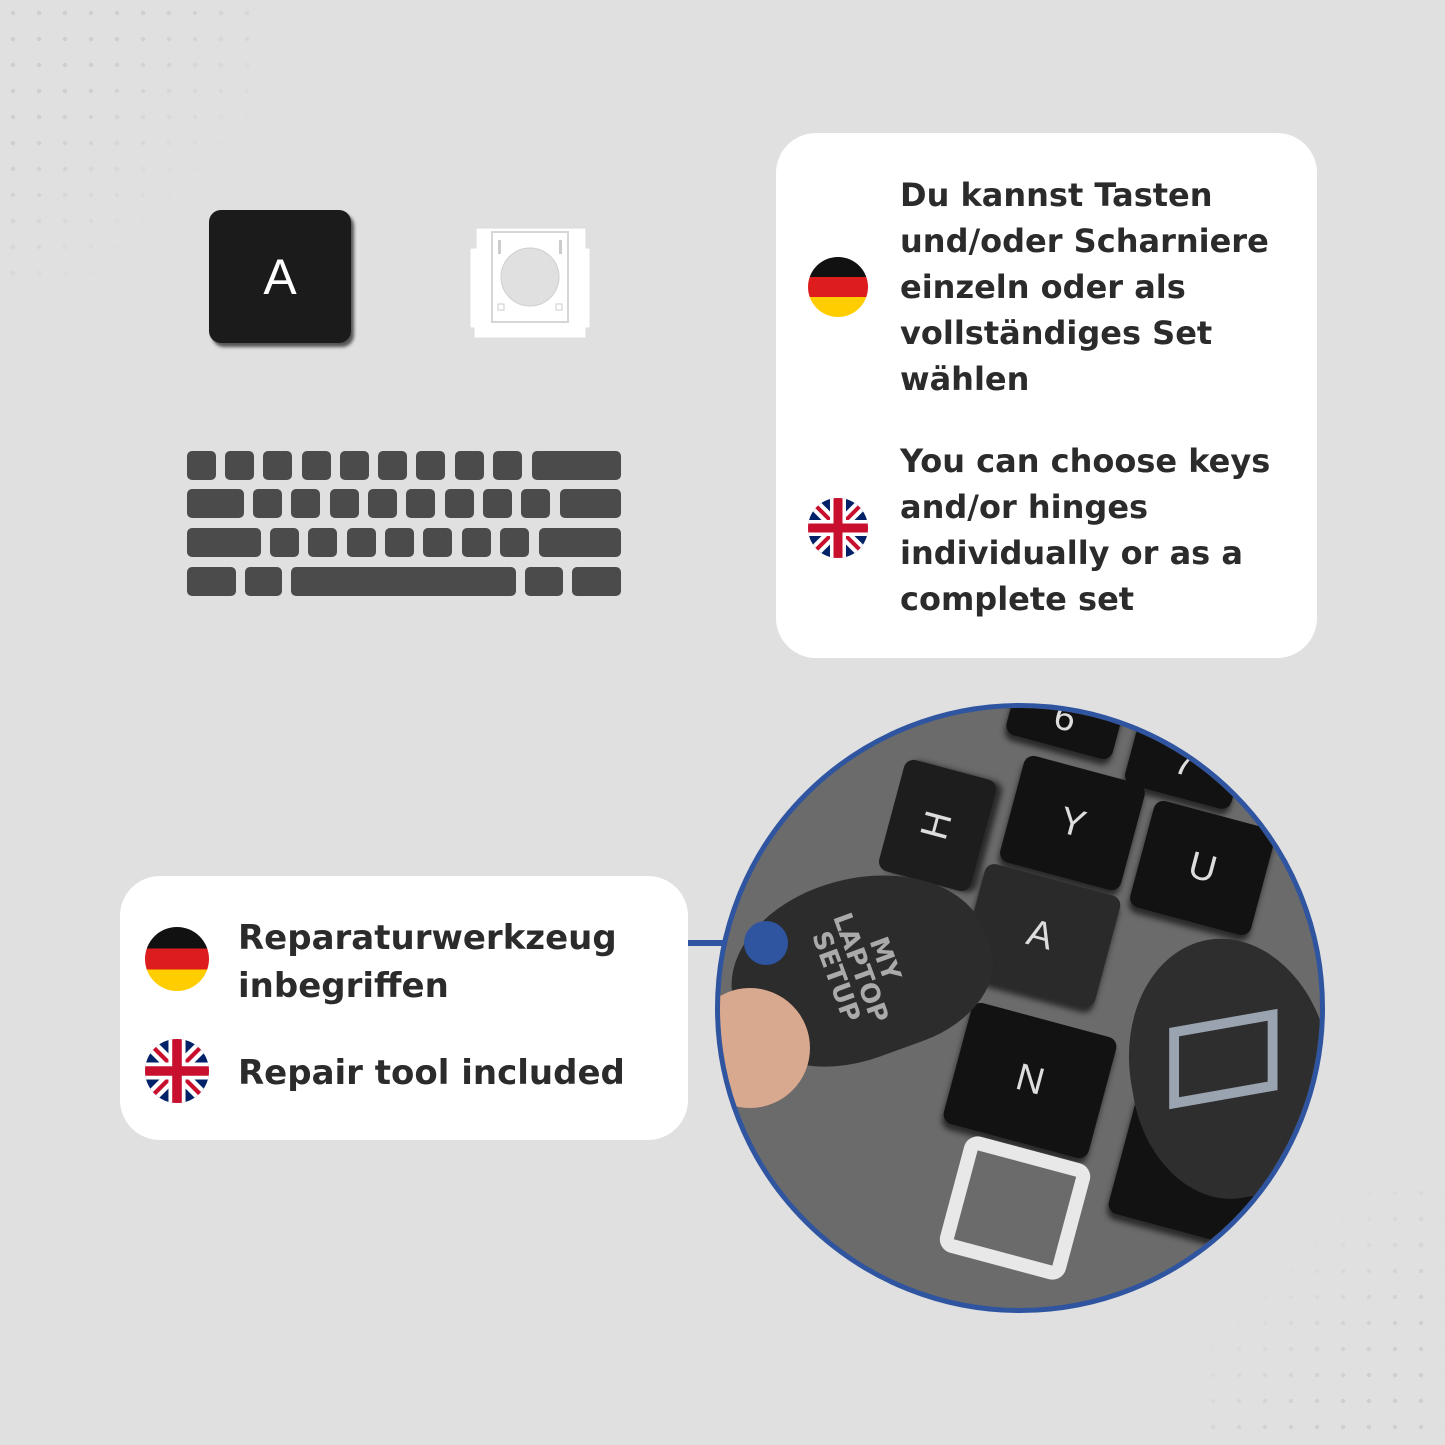  What do you see at coordinates (856, 967) in the screenshot?
I see `tool-text: MY LAPTOP SETUP` at bounding box center [856, 967].